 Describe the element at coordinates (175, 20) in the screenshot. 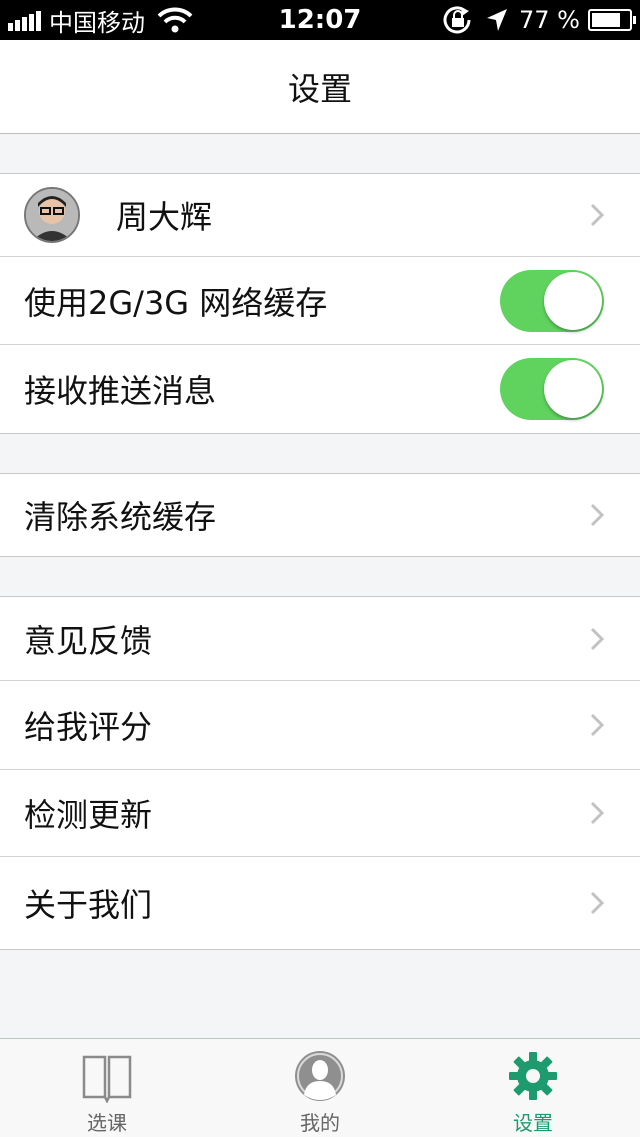

I see `wifi-icon` at that location.